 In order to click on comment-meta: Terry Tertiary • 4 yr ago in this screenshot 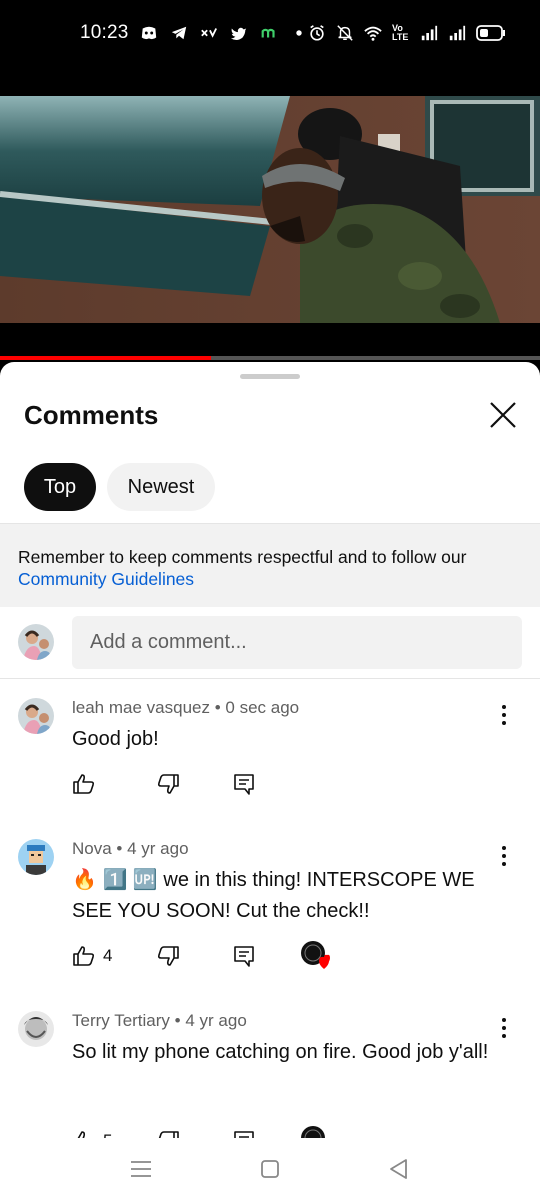, I will do `click(159, 1021)`.